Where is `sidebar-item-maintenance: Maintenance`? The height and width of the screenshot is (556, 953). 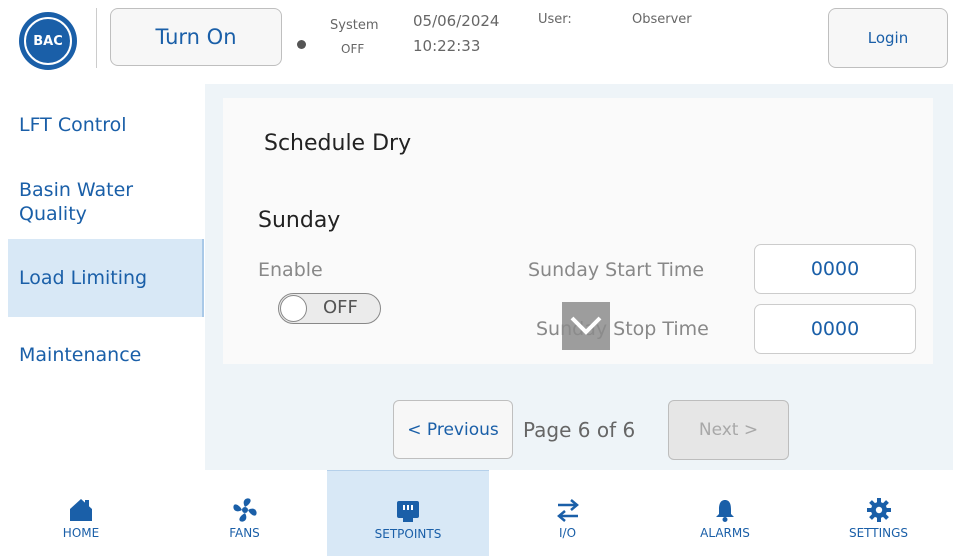
sidebar-item-maintenance: Maintenance is located at coordinates (106, 355).